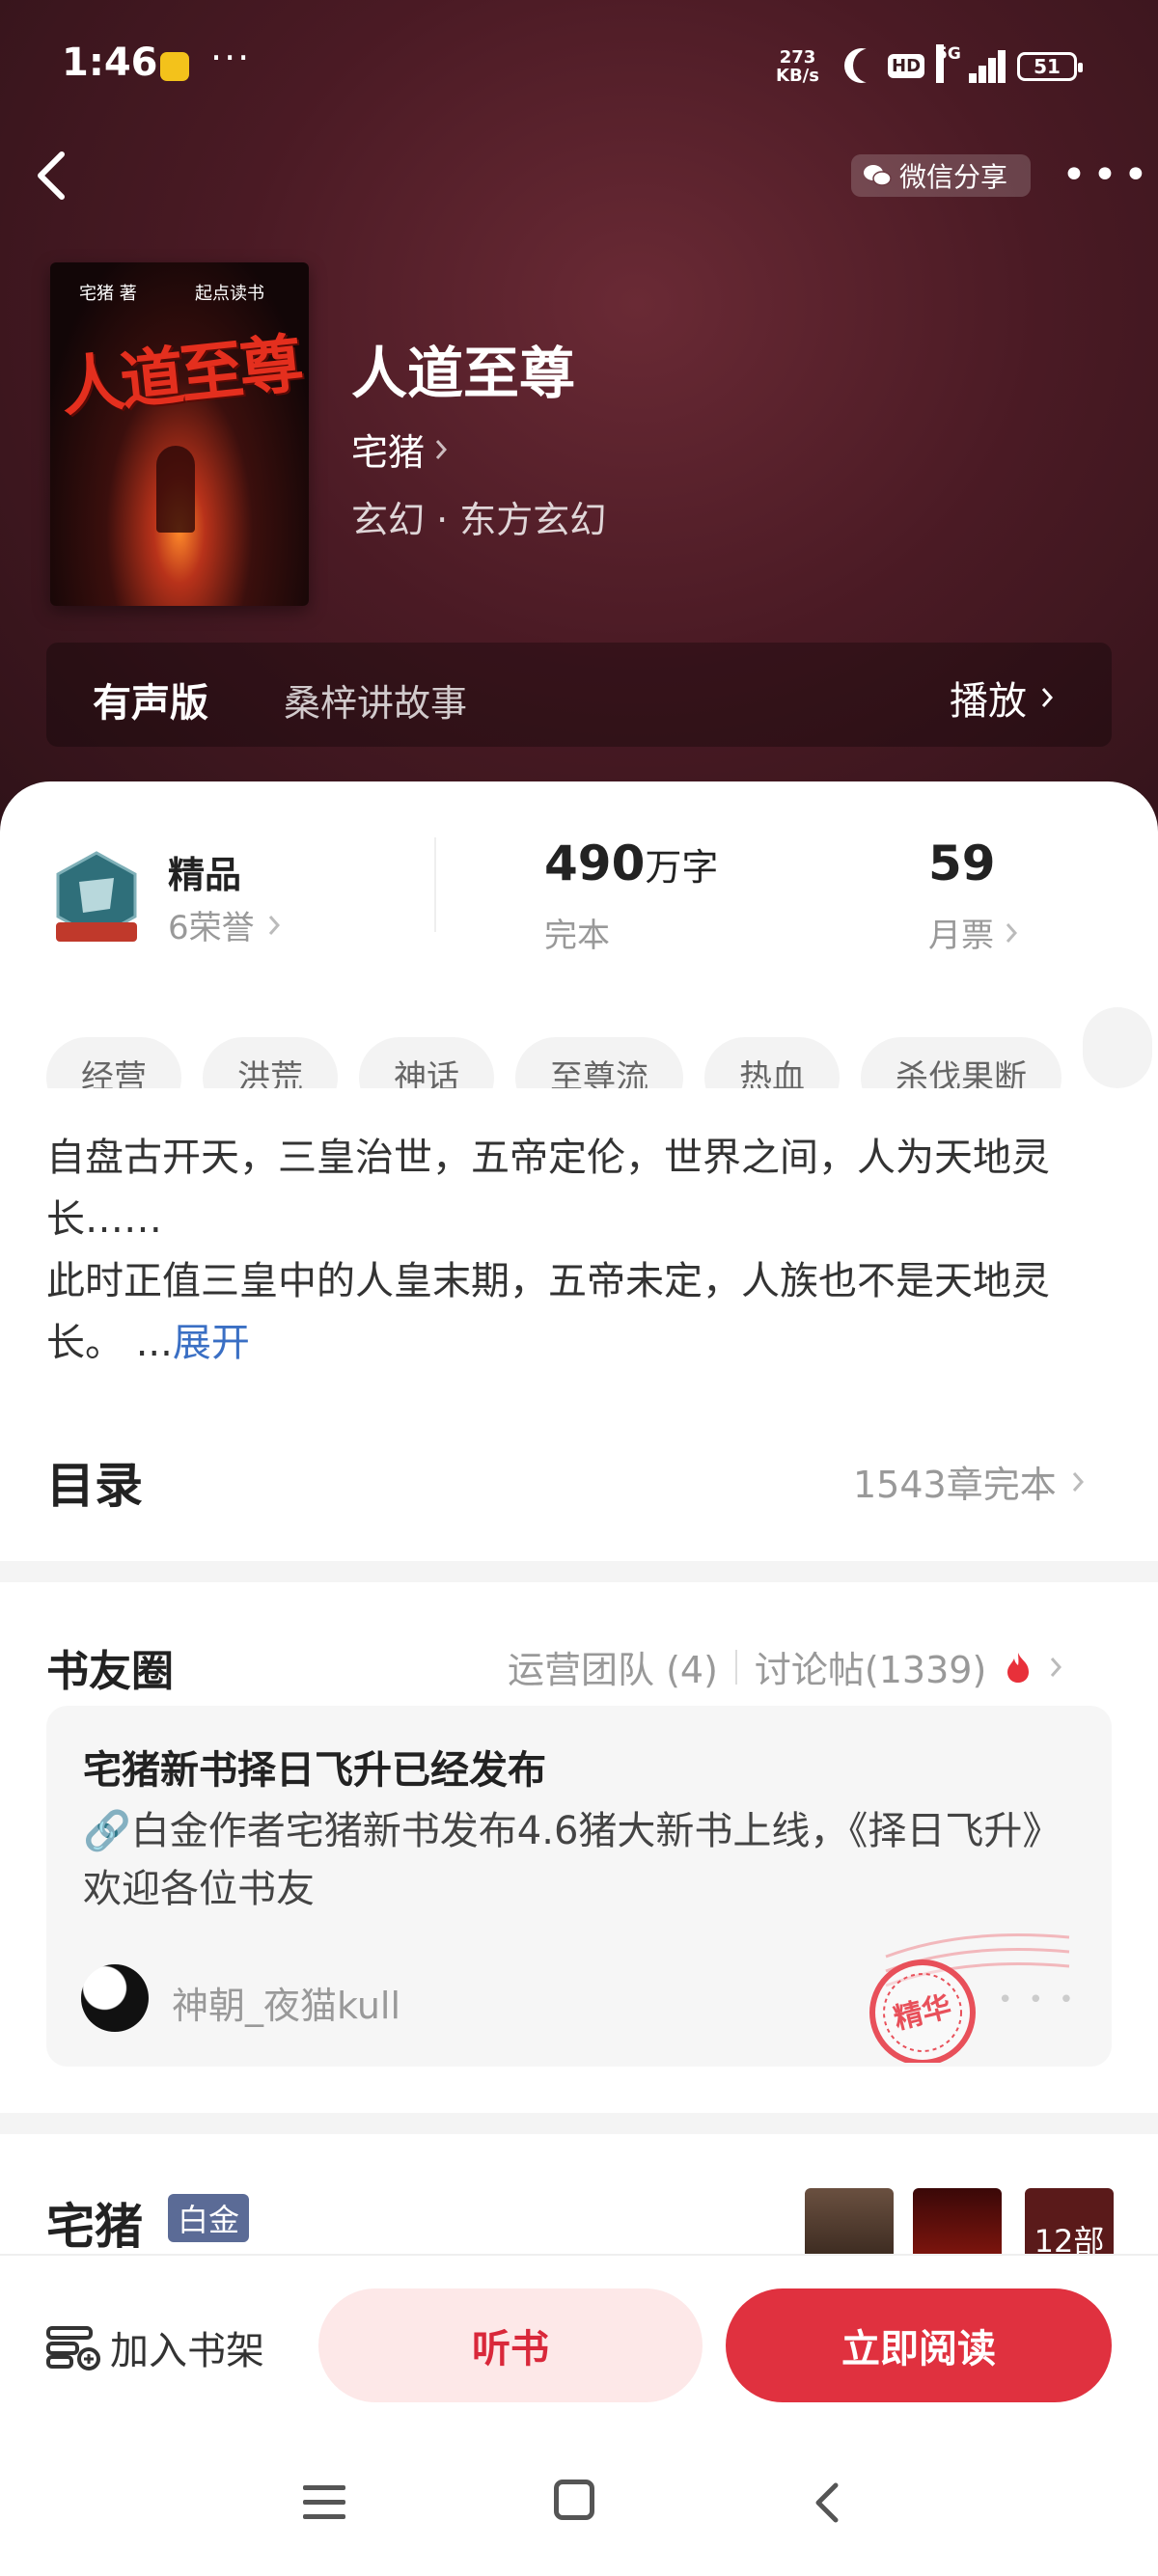  Describe the element at coordinates (229, 294) in the screenshot. I see `cover-publisher: 起点读书` at that location.